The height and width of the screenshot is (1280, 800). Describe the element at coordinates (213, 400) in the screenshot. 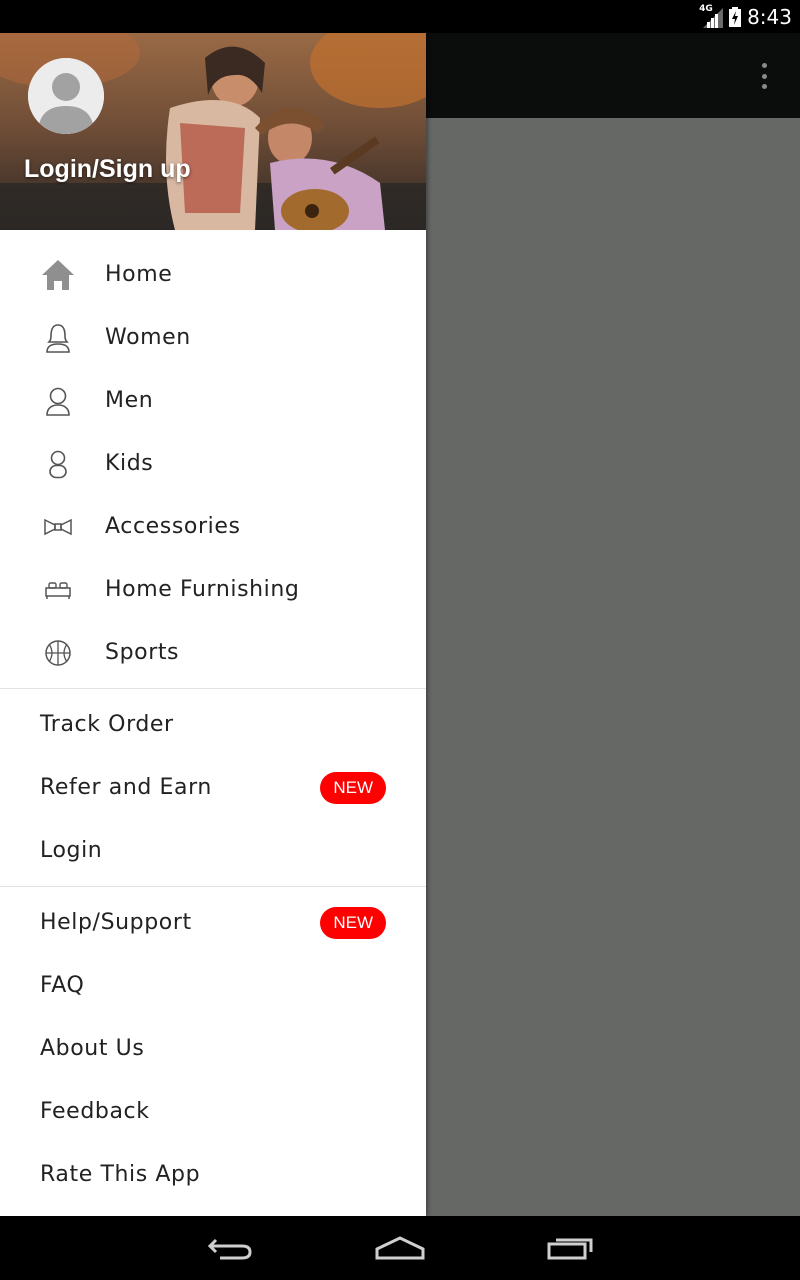

I see `menu-item-men: Men` at that location.